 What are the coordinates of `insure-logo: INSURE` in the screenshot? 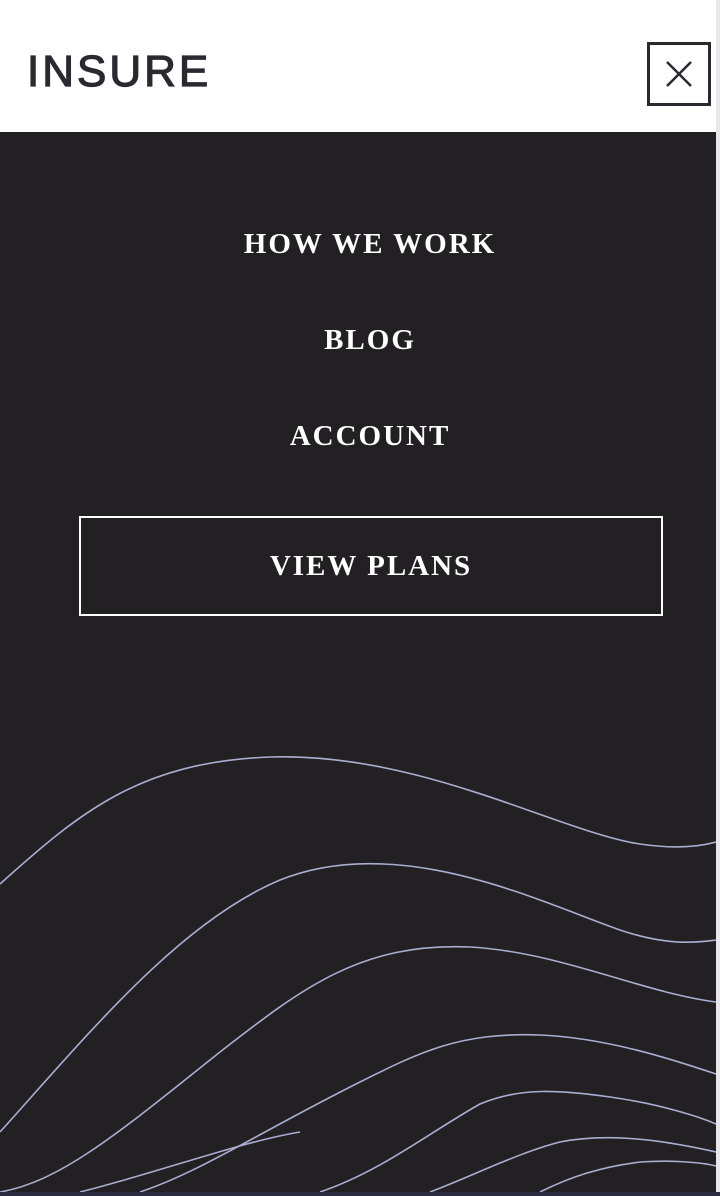 It's located at (118, 71).